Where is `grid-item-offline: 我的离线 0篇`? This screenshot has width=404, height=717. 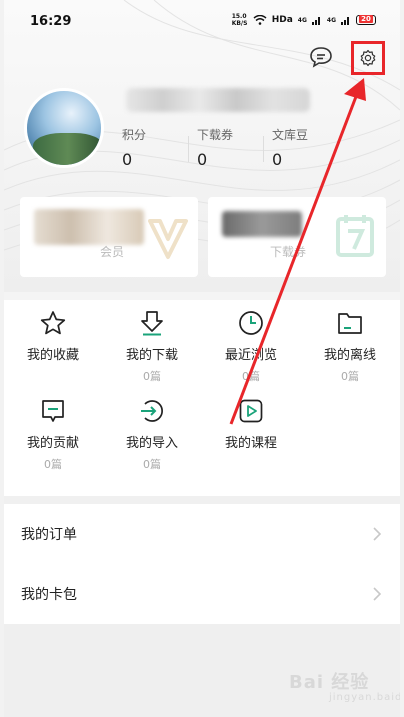
grid-item-offline: 我的离线 0篇 is located at coordinates (350, 347).